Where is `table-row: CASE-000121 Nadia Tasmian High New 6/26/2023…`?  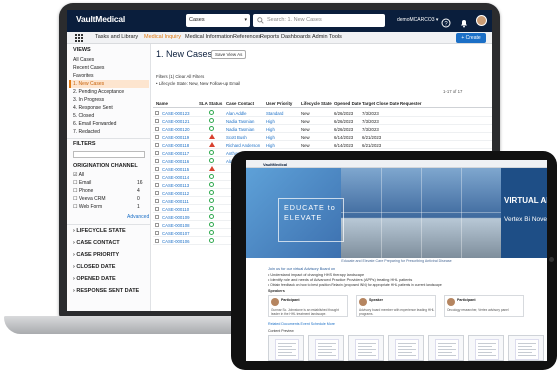
table-row: CASE-000121 Nadia Tasmian High New 6/26/2023… is located at coordinates (322, 121).